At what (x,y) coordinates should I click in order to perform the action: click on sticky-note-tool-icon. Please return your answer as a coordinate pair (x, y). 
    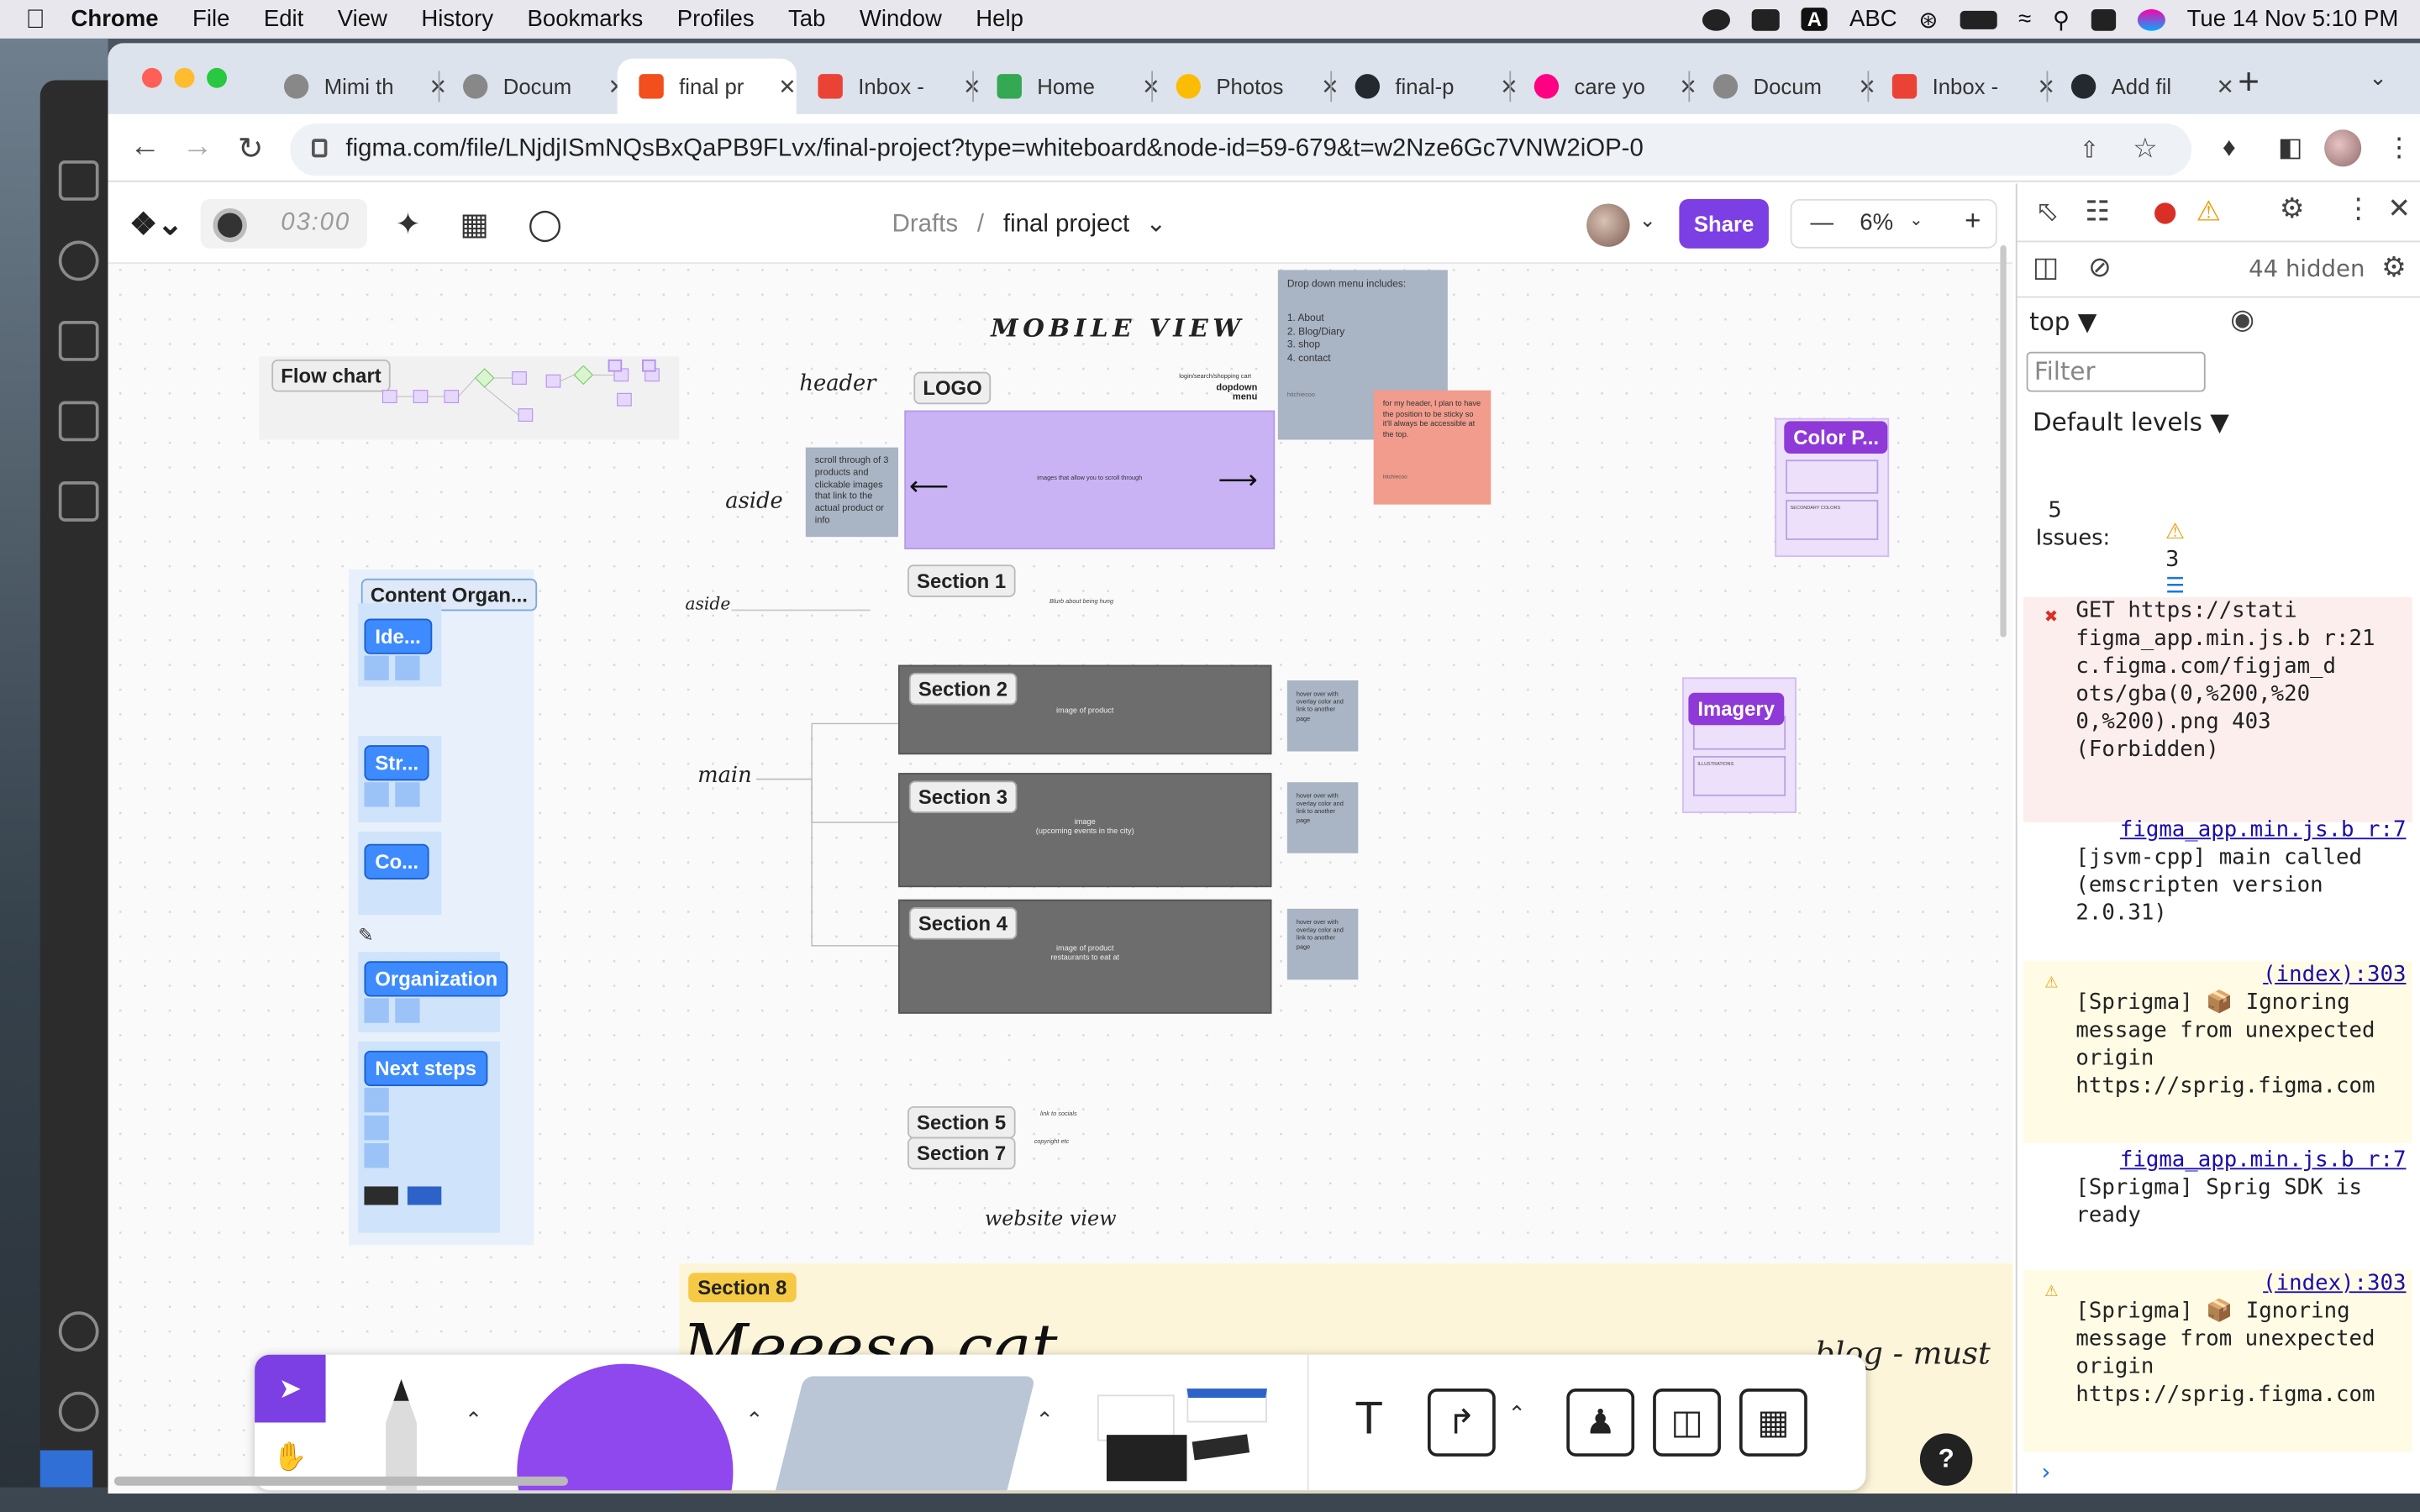
    Looking at the image, I should click on (904, 1433).